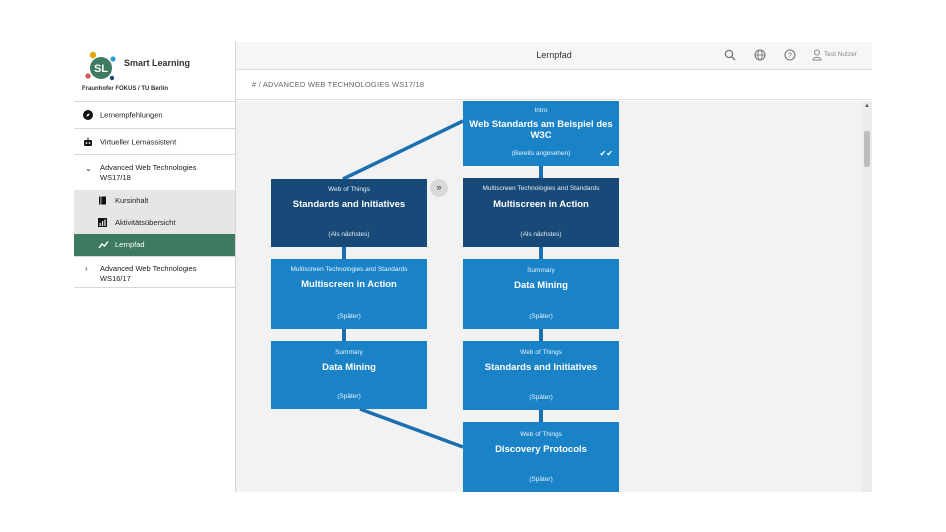 This screenshot has width=946, height=532. I want to click on page-title: Lernpfad, so click(554, 55).